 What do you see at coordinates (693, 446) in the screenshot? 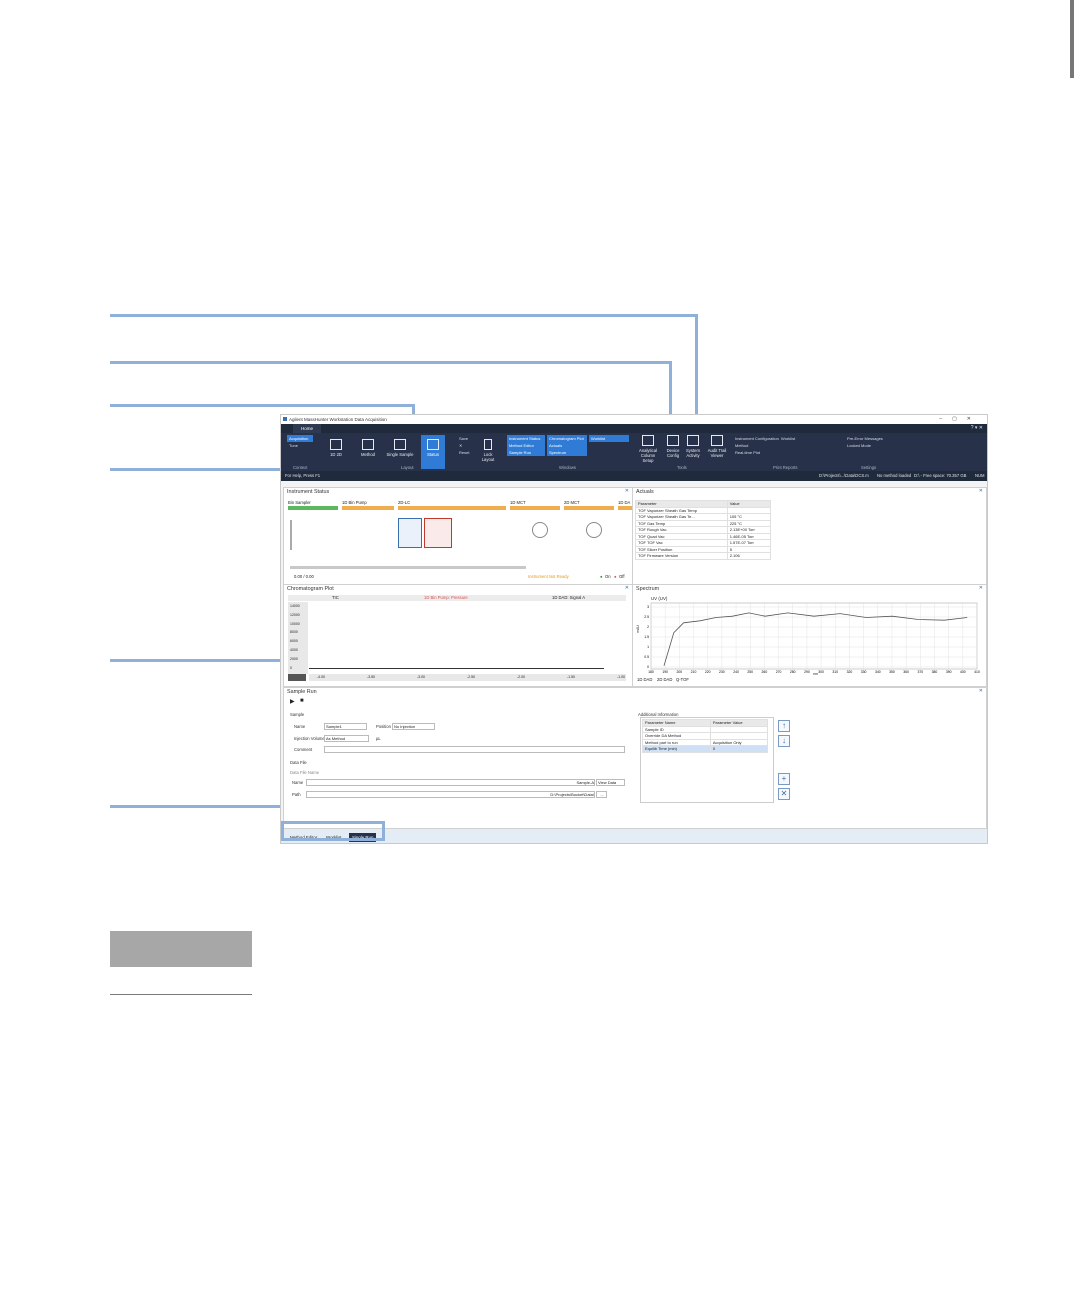
I see `system-activity-button: System Activity` at bounding box center [693, 446].